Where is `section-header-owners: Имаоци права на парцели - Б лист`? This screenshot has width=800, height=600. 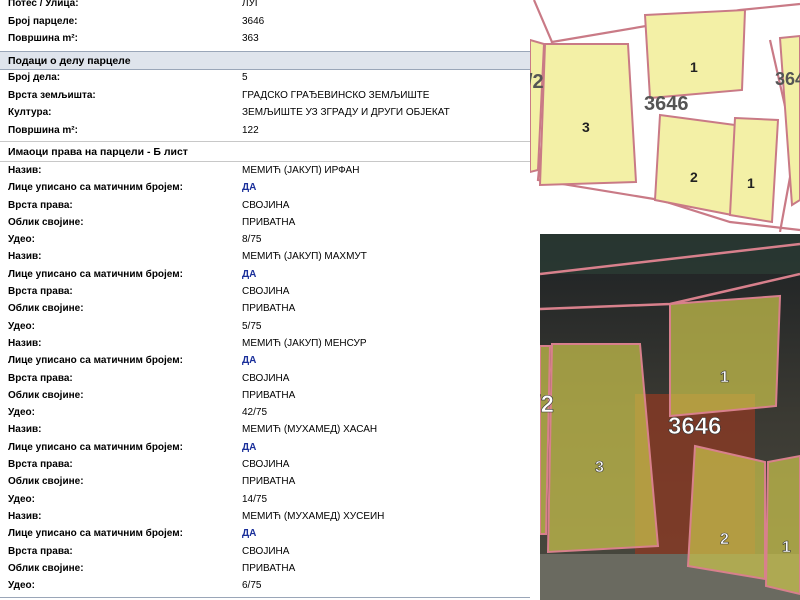 section-header-owners: Имаоци права на парцели - Б лист is located at coordinates (265, 152).